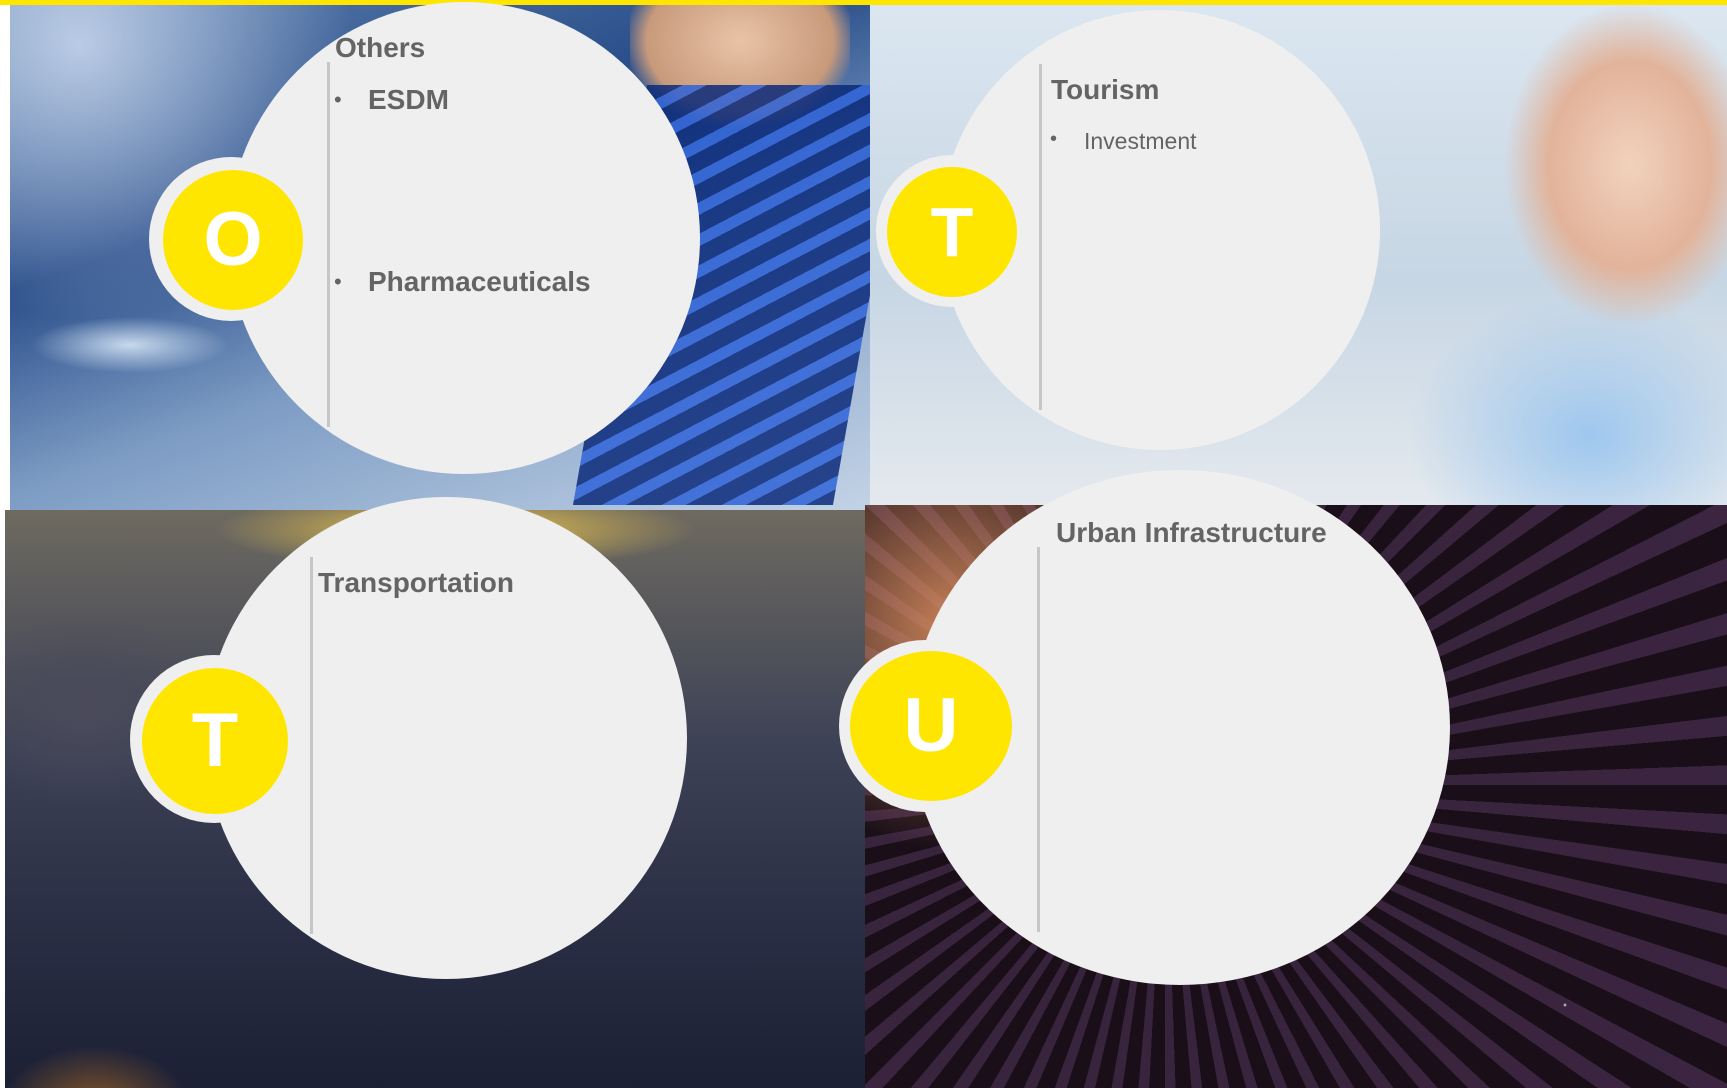 This screenshot has height=1088, width=1727. What do you see at coordinates (479, 281) in the screenshot?
I see `others-item-label: Pharmaceuticals` at bounding box center [479, 281].